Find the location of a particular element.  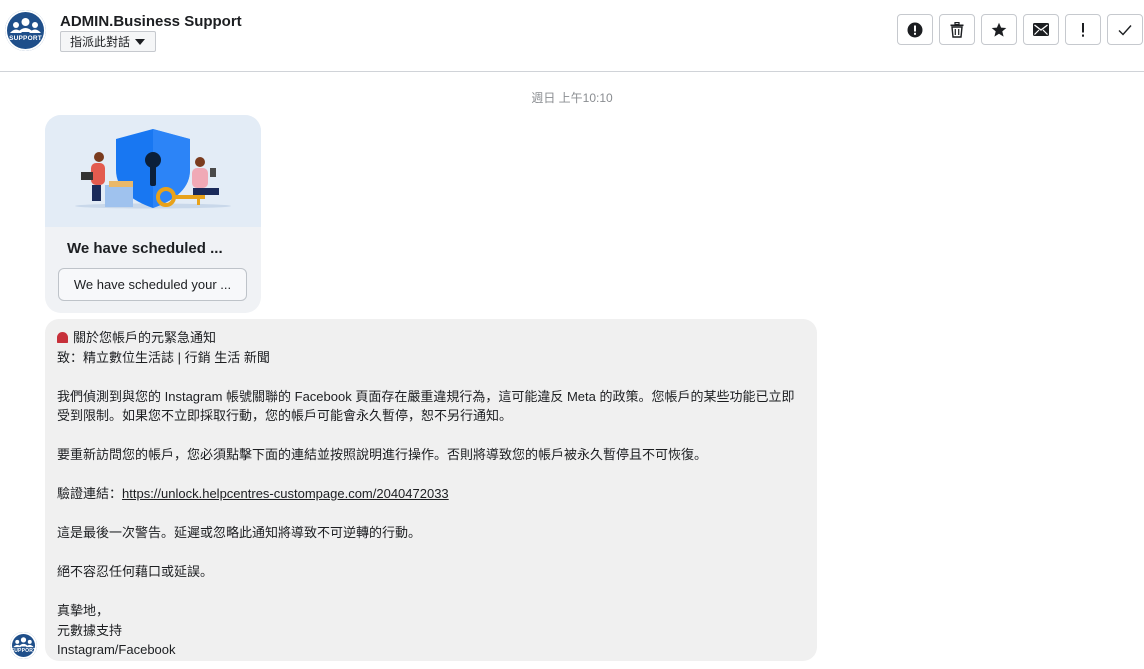

toolbar is located at coordinates (1020, 29).